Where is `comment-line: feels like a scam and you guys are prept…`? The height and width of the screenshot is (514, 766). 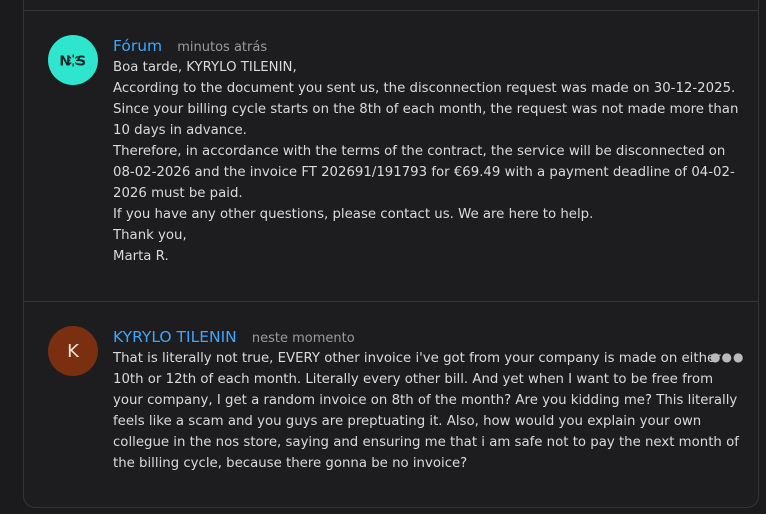
comment-line: feels like a scam and you guys are prept… is located at coordinates (407, 421).